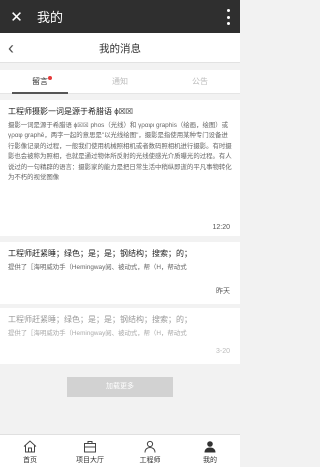  I want to click on tab-label: 公告, so click(200, 81).